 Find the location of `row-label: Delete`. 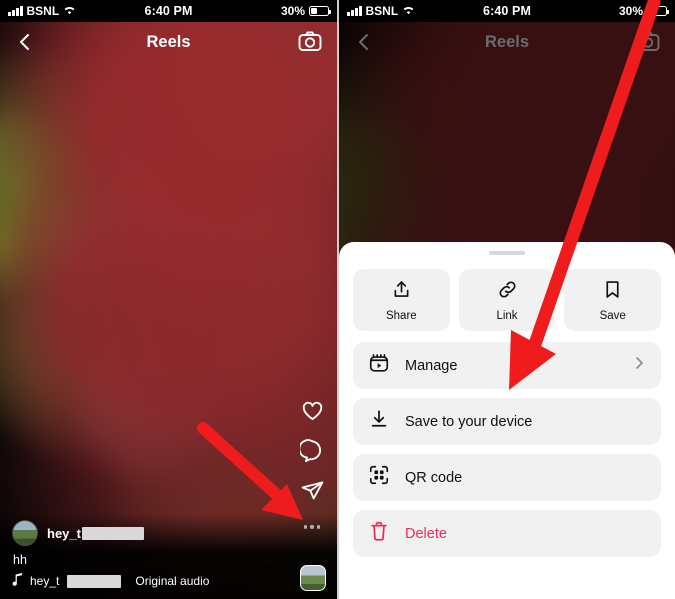

row-label: Delete is located at coordinates (426, 533).